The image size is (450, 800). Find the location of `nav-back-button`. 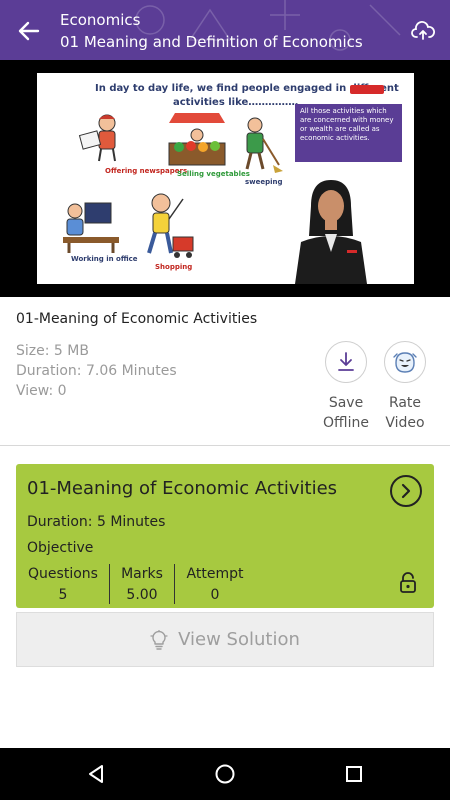

nav-back-button is located at coordinates (96, 774).